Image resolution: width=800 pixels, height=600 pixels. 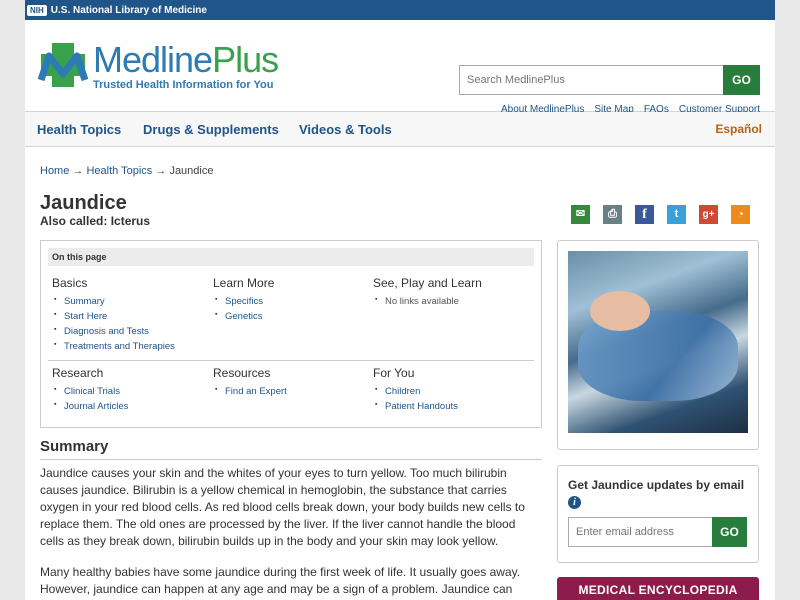 I want to click on medlineplus-logo-icon, so click(x=63, y=65).